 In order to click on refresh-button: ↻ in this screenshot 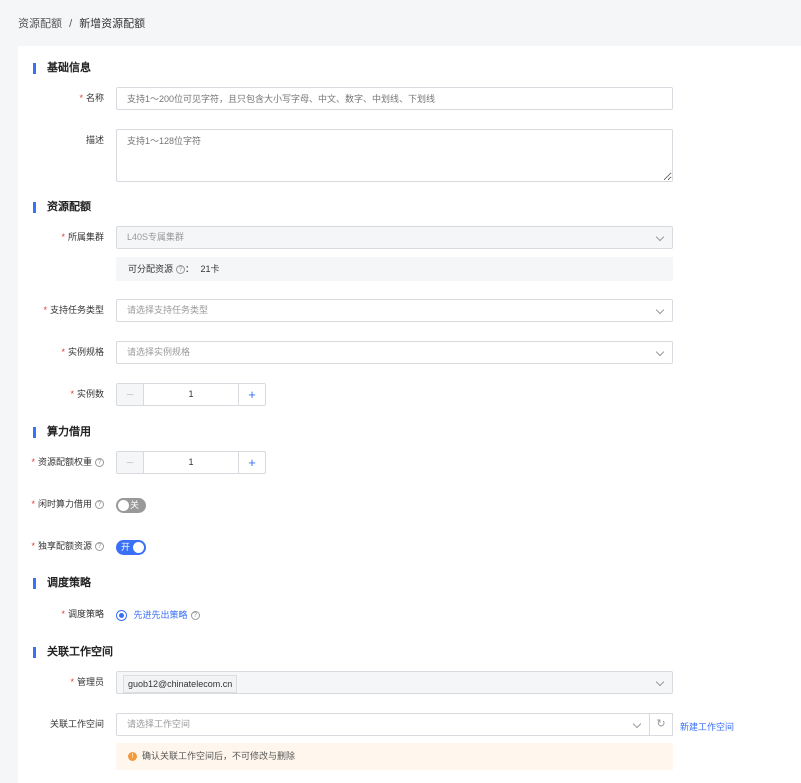, I will do `click(661, 724)`.